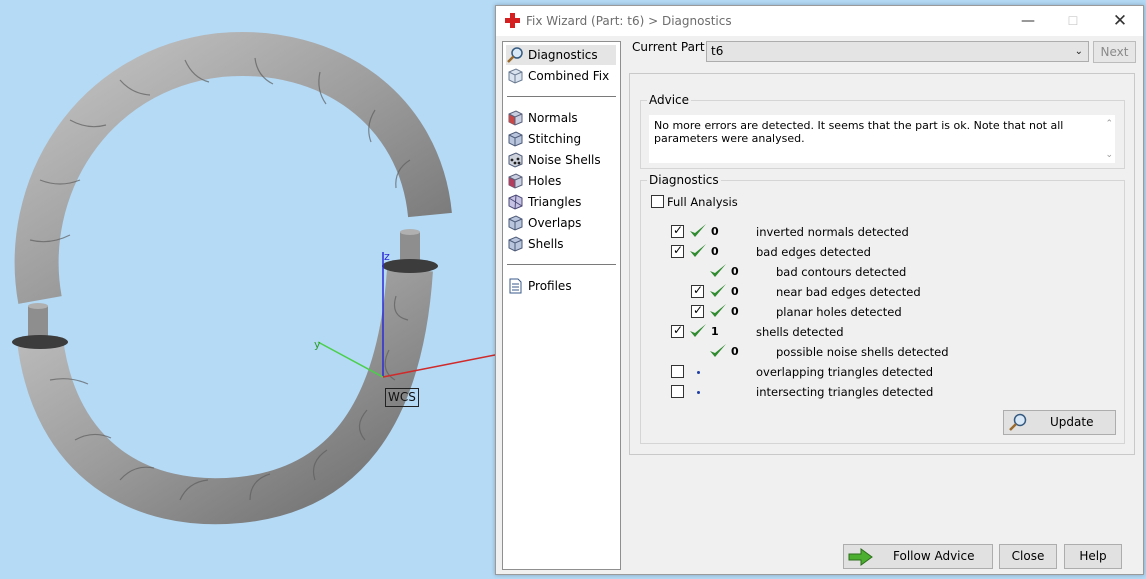  I want to click on nav-item-overlaps: Overlaps, so click(561, 223).